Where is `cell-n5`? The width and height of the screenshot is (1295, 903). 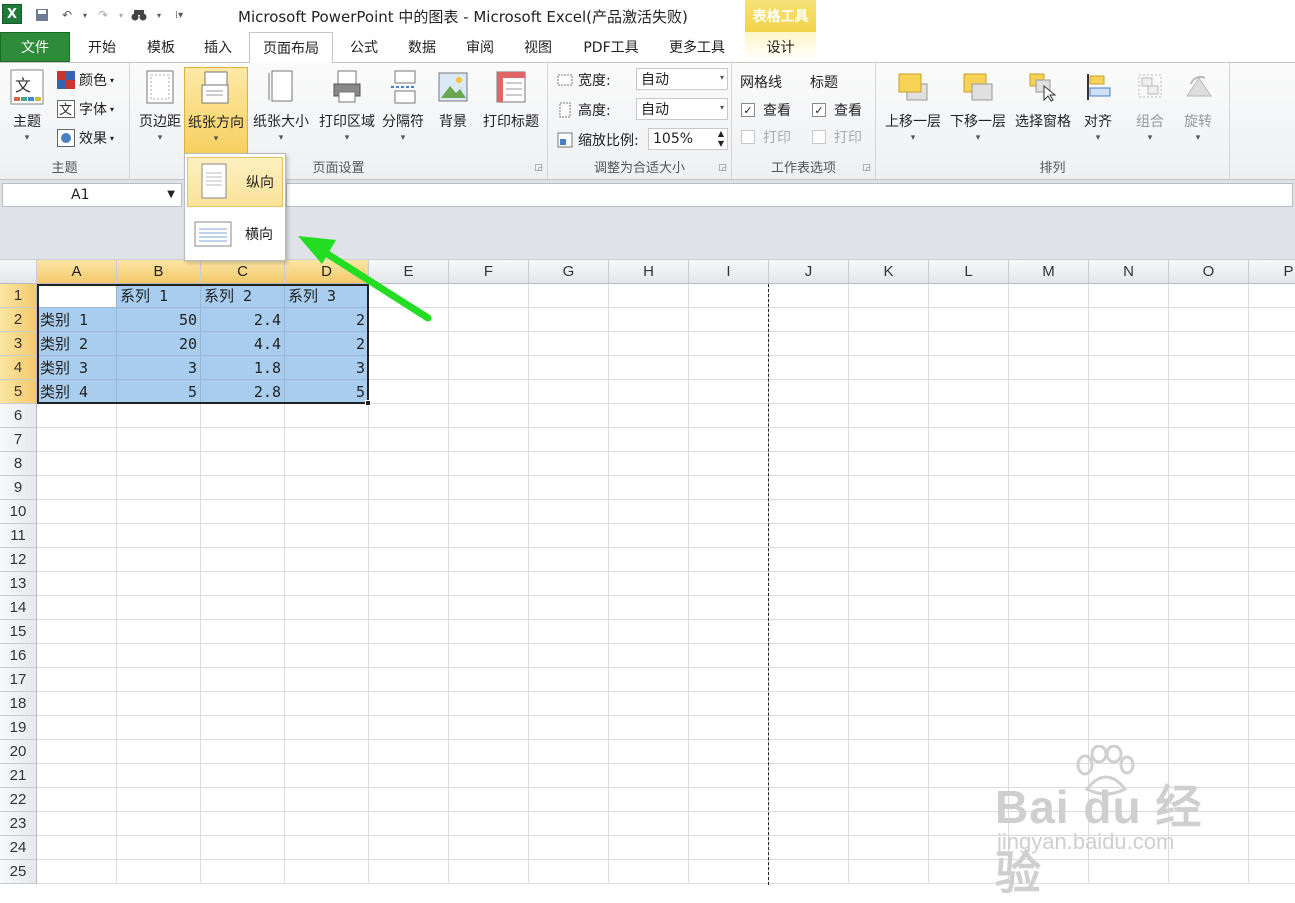
cell-n5 is located at coordinates (1129, 392).